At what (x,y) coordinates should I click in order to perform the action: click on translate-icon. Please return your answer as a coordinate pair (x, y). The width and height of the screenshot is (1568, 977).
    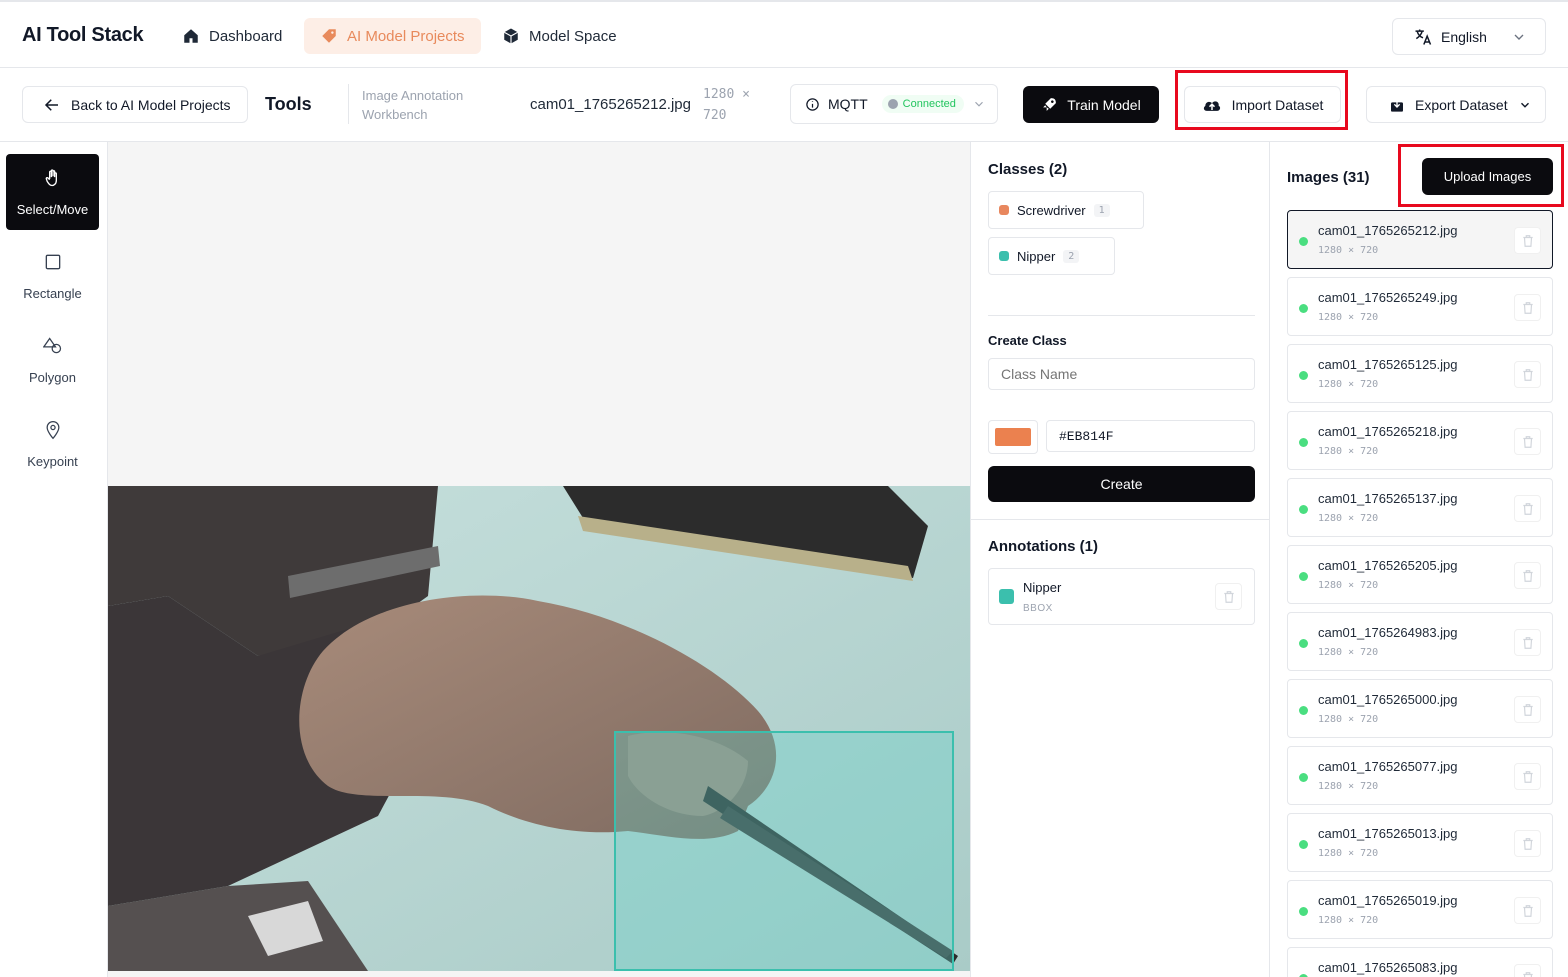
    Looking at the image, I should click on (1423, 37).